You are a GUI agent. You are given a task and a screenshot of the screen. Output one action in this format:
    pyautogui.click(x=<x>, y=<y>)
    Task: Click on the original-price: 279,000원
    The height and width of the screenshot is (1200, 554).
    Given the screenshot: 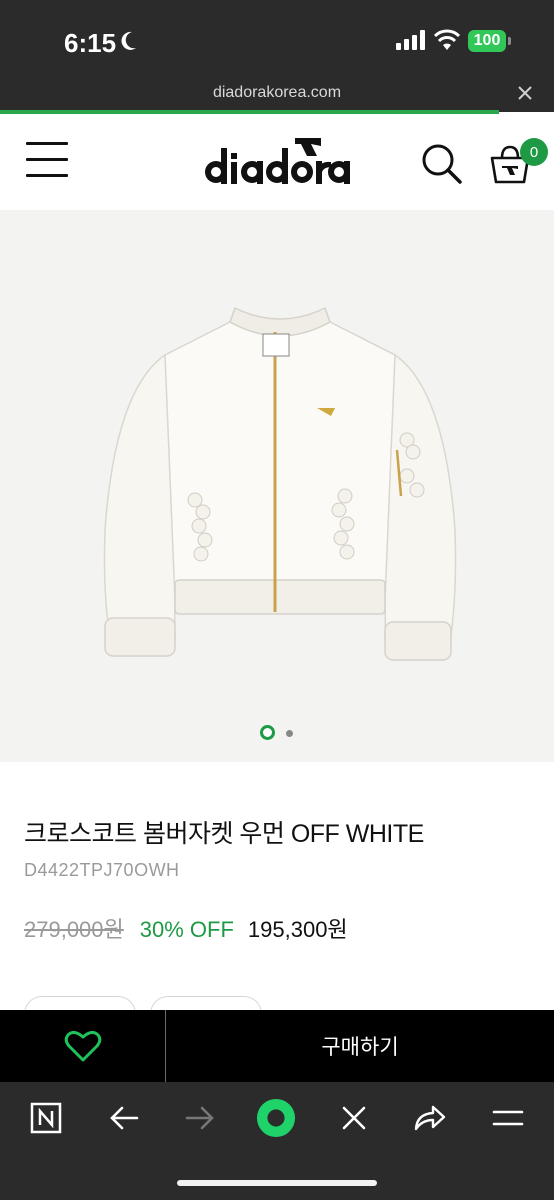 What is the action you would take?
    pyautogui.click(x=74, y=929)
    